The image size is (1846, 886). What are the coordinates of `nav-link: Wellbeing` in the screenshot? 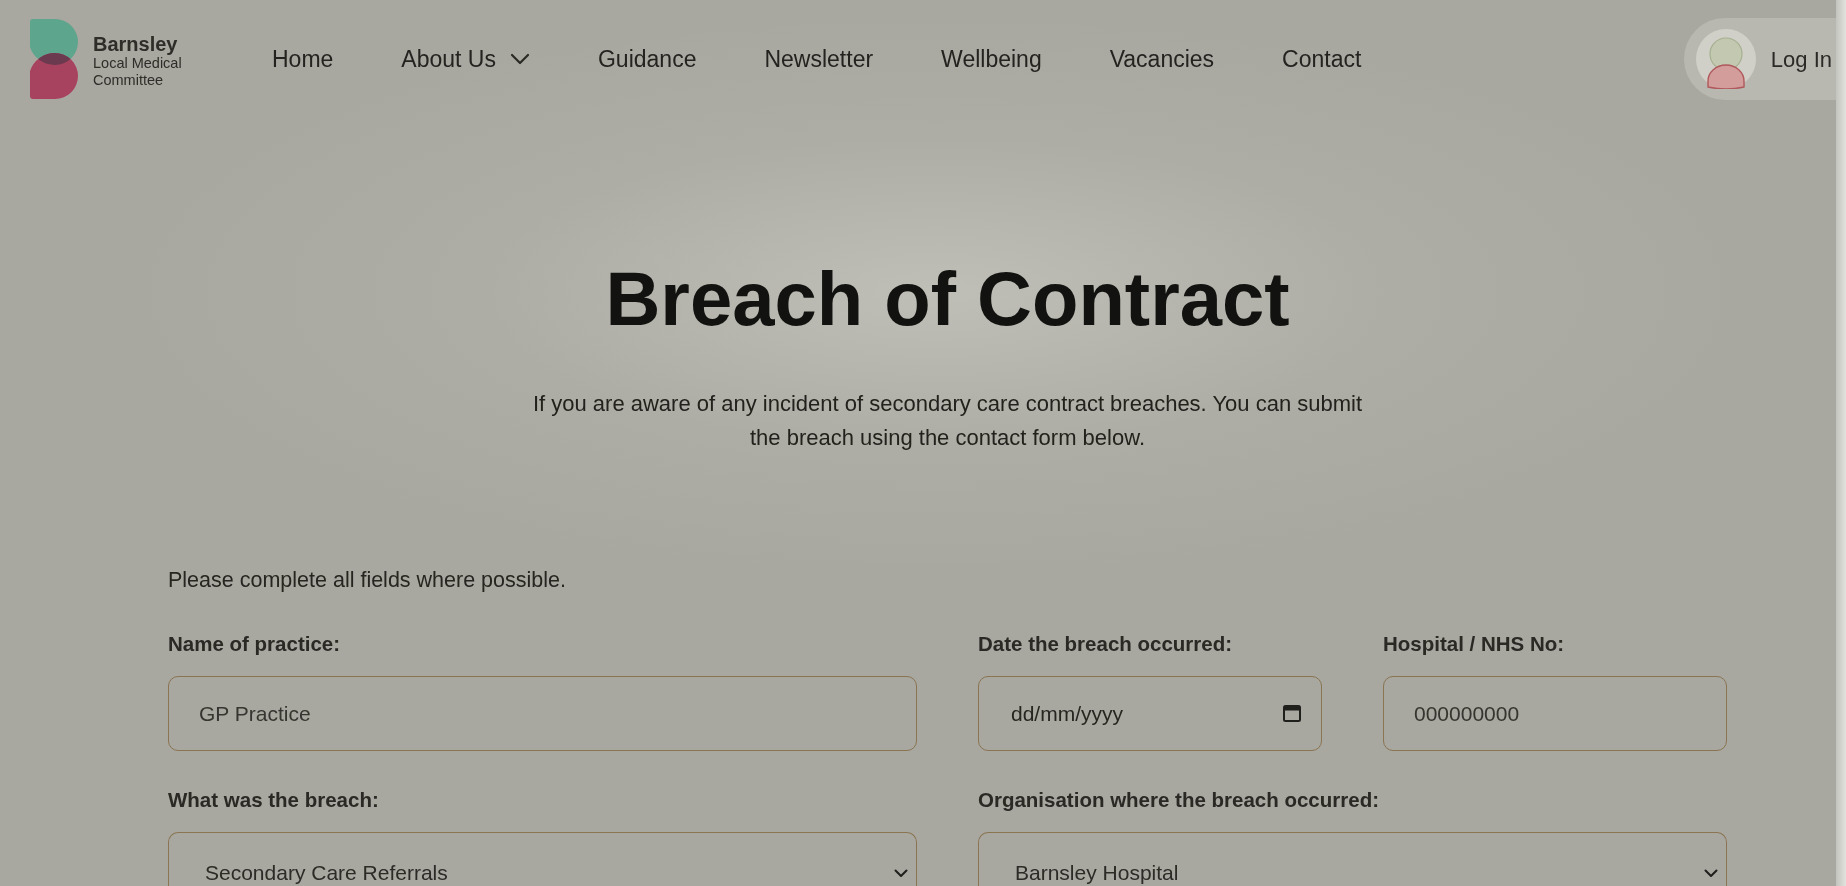 It's located at (991, 59).